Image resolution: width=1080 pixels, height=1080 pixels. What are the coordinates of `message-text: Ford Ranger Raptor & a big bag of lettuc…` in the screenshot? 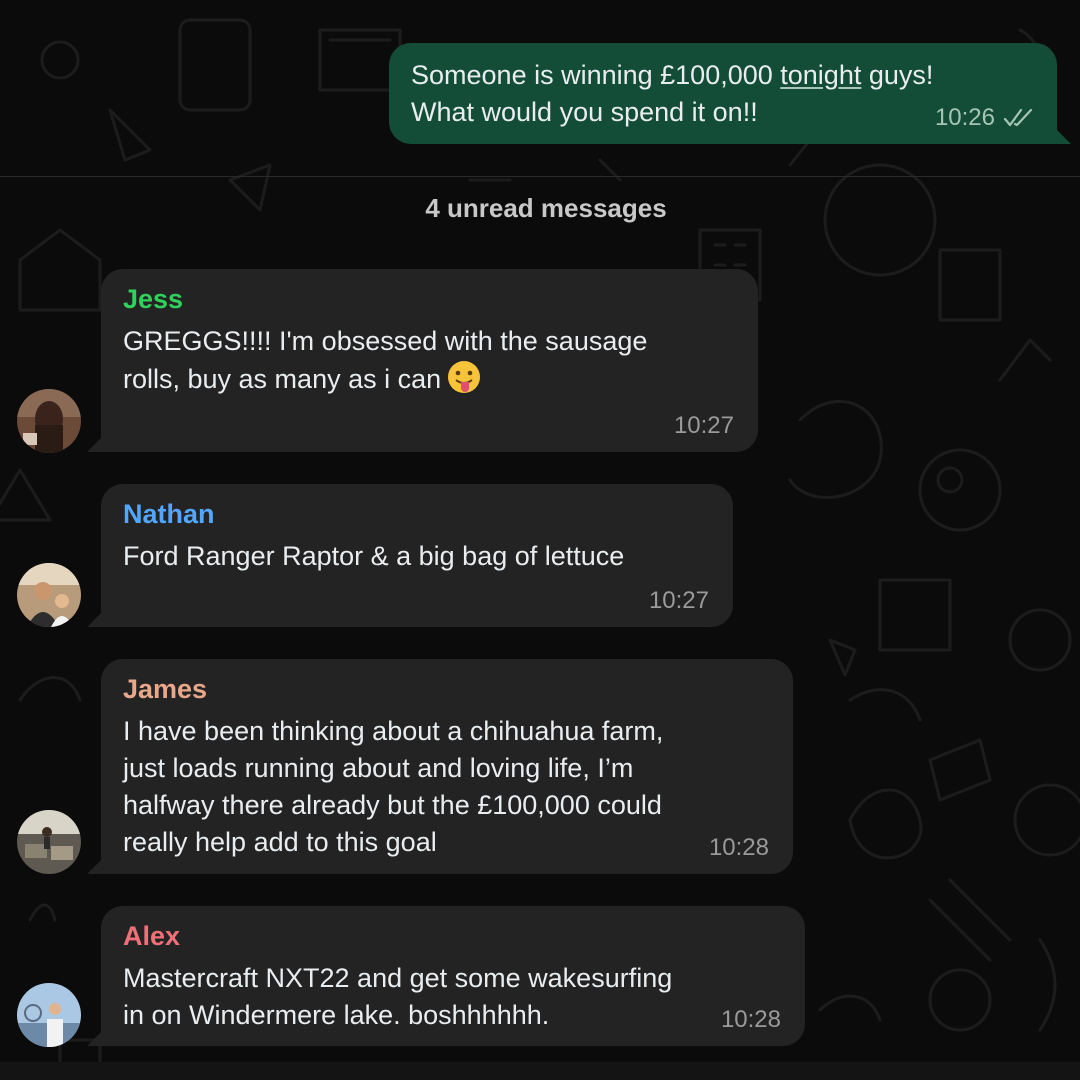 It's located at (374, 556).